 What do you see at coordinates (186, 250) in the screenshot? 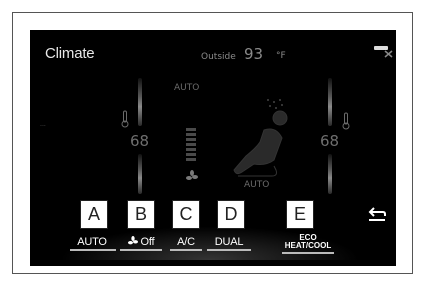
I see `ac-button-underline` at bounding box center [186, 250].